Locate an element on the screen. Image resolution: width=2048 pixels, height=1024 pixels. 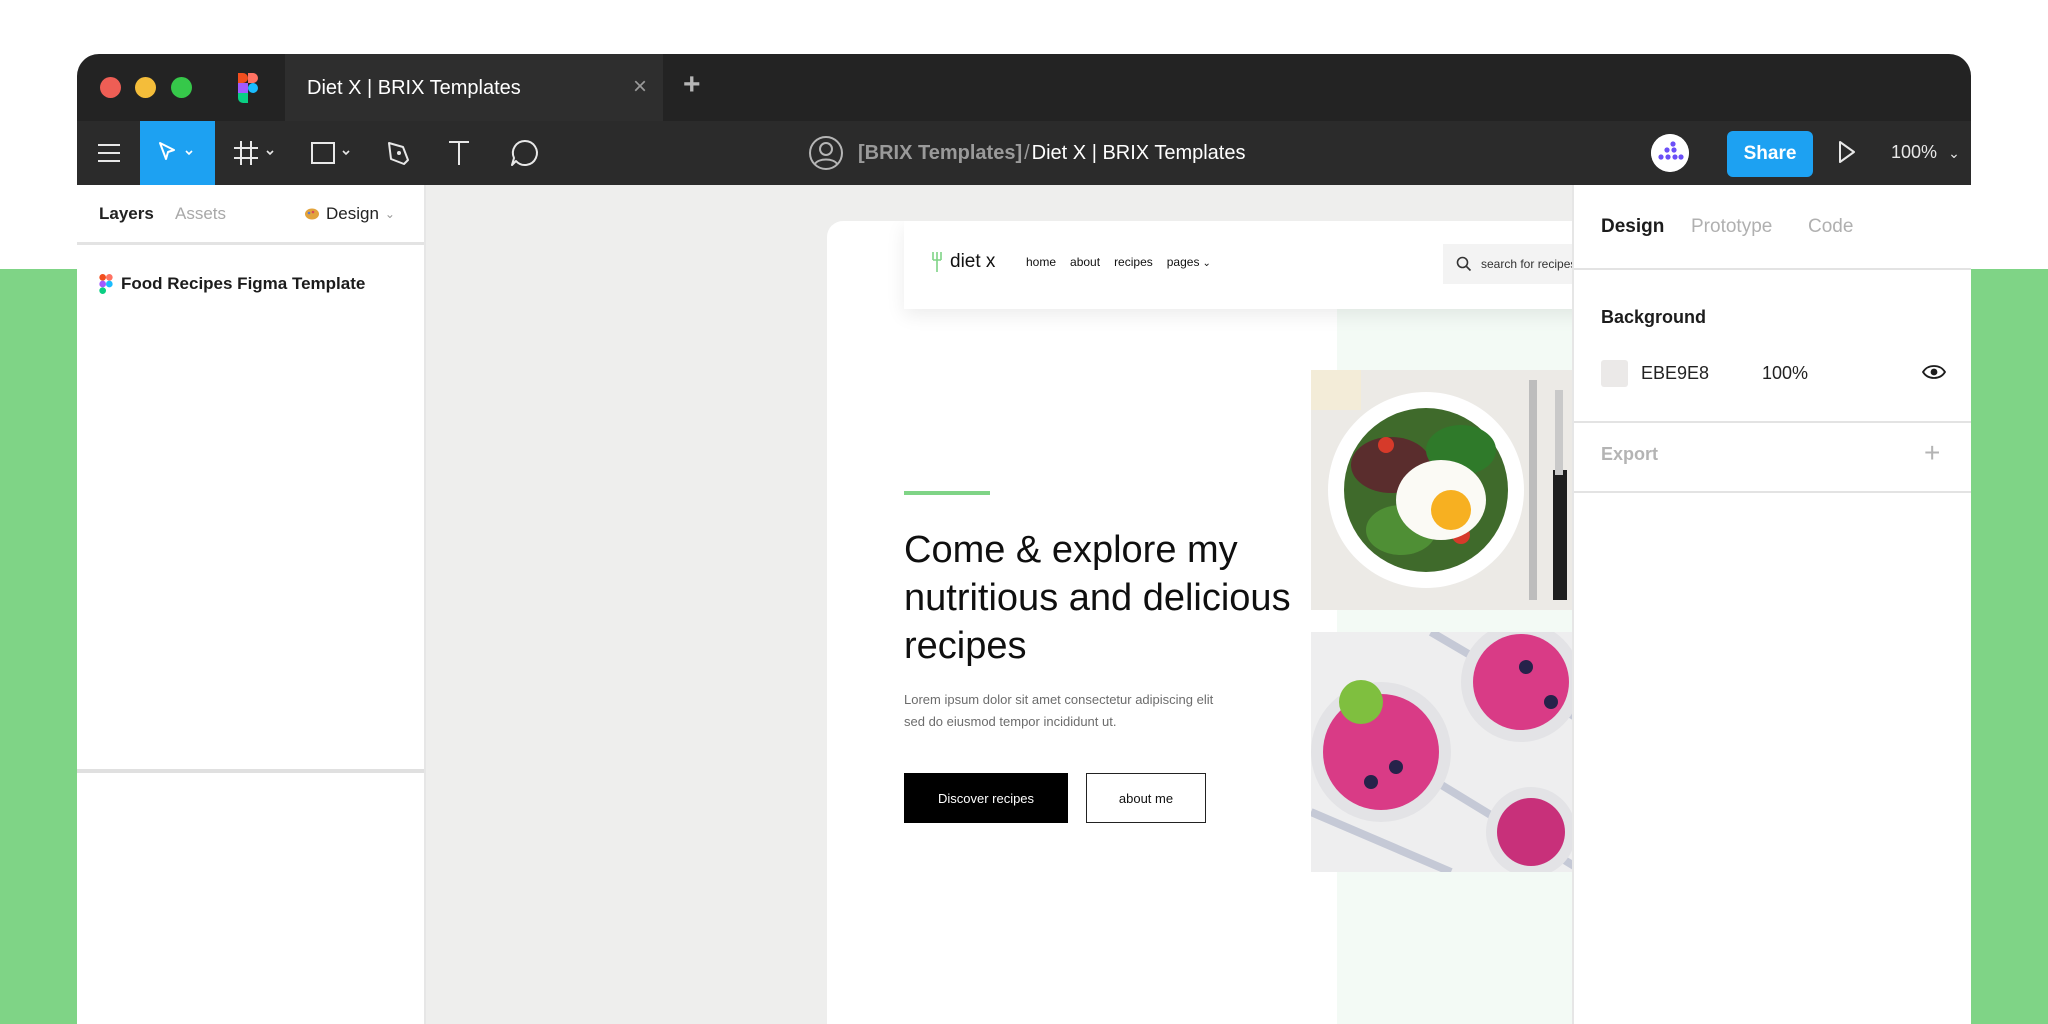
figma-logo-icon is located at coordinates (248, 88).